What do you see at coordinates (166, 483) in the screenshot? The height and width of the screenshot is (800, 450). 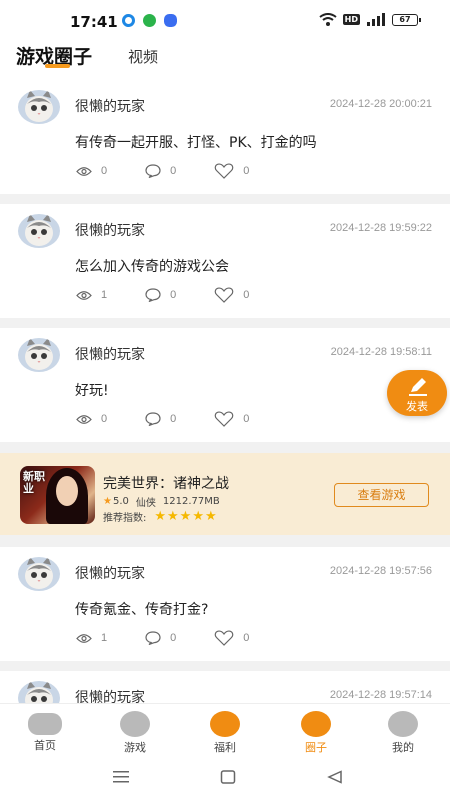 I see `game-name: 完美世界：诸神之战` at bounding box center [166, 483].